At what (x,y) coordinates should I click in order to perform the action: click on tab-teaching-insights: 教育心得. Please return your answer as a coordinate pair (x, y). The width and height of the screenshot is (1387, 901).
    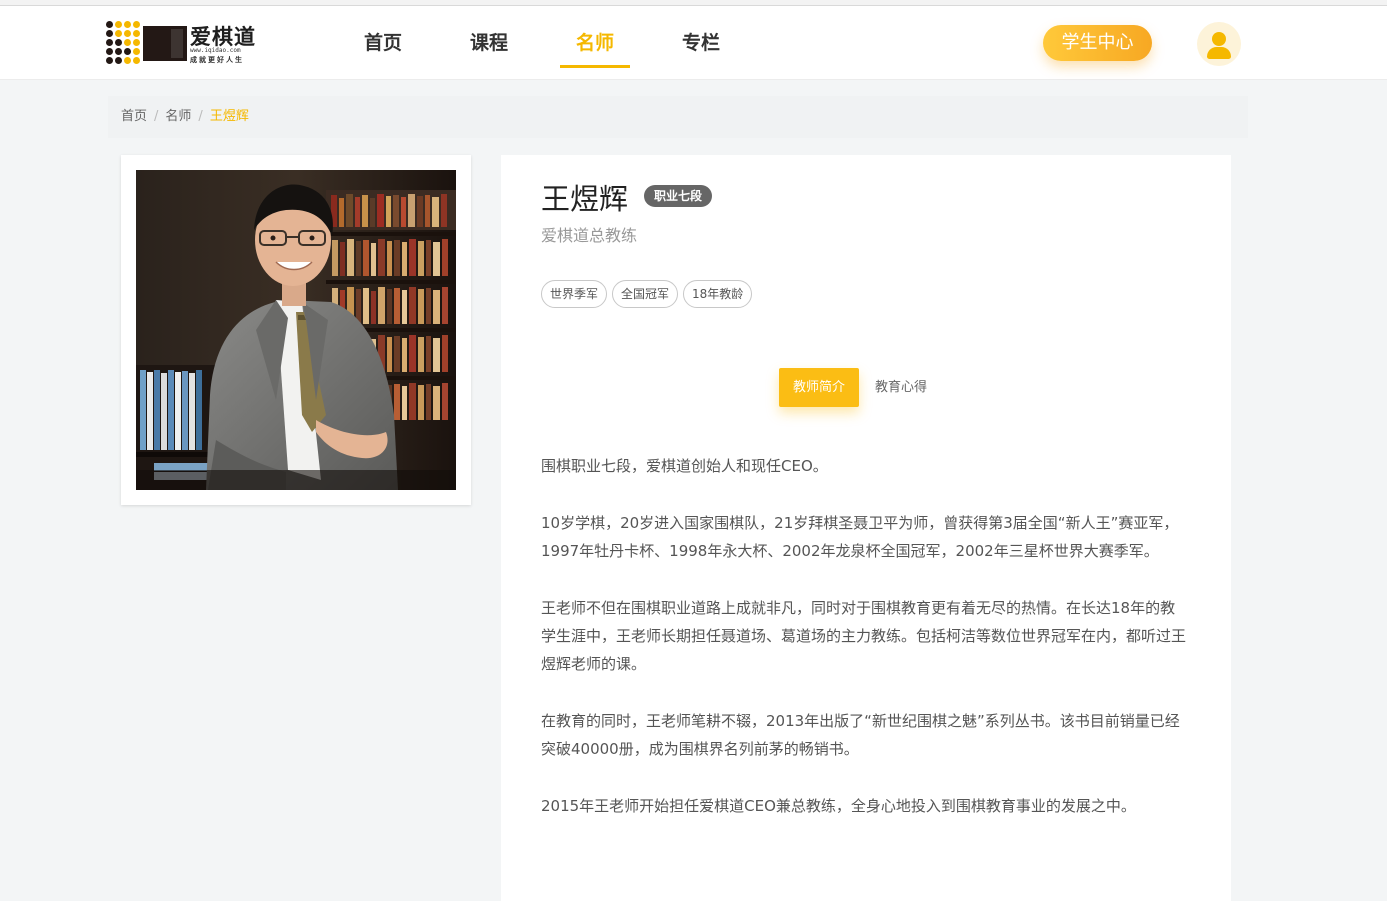
    Looking at the image, I should click on (901, 387).